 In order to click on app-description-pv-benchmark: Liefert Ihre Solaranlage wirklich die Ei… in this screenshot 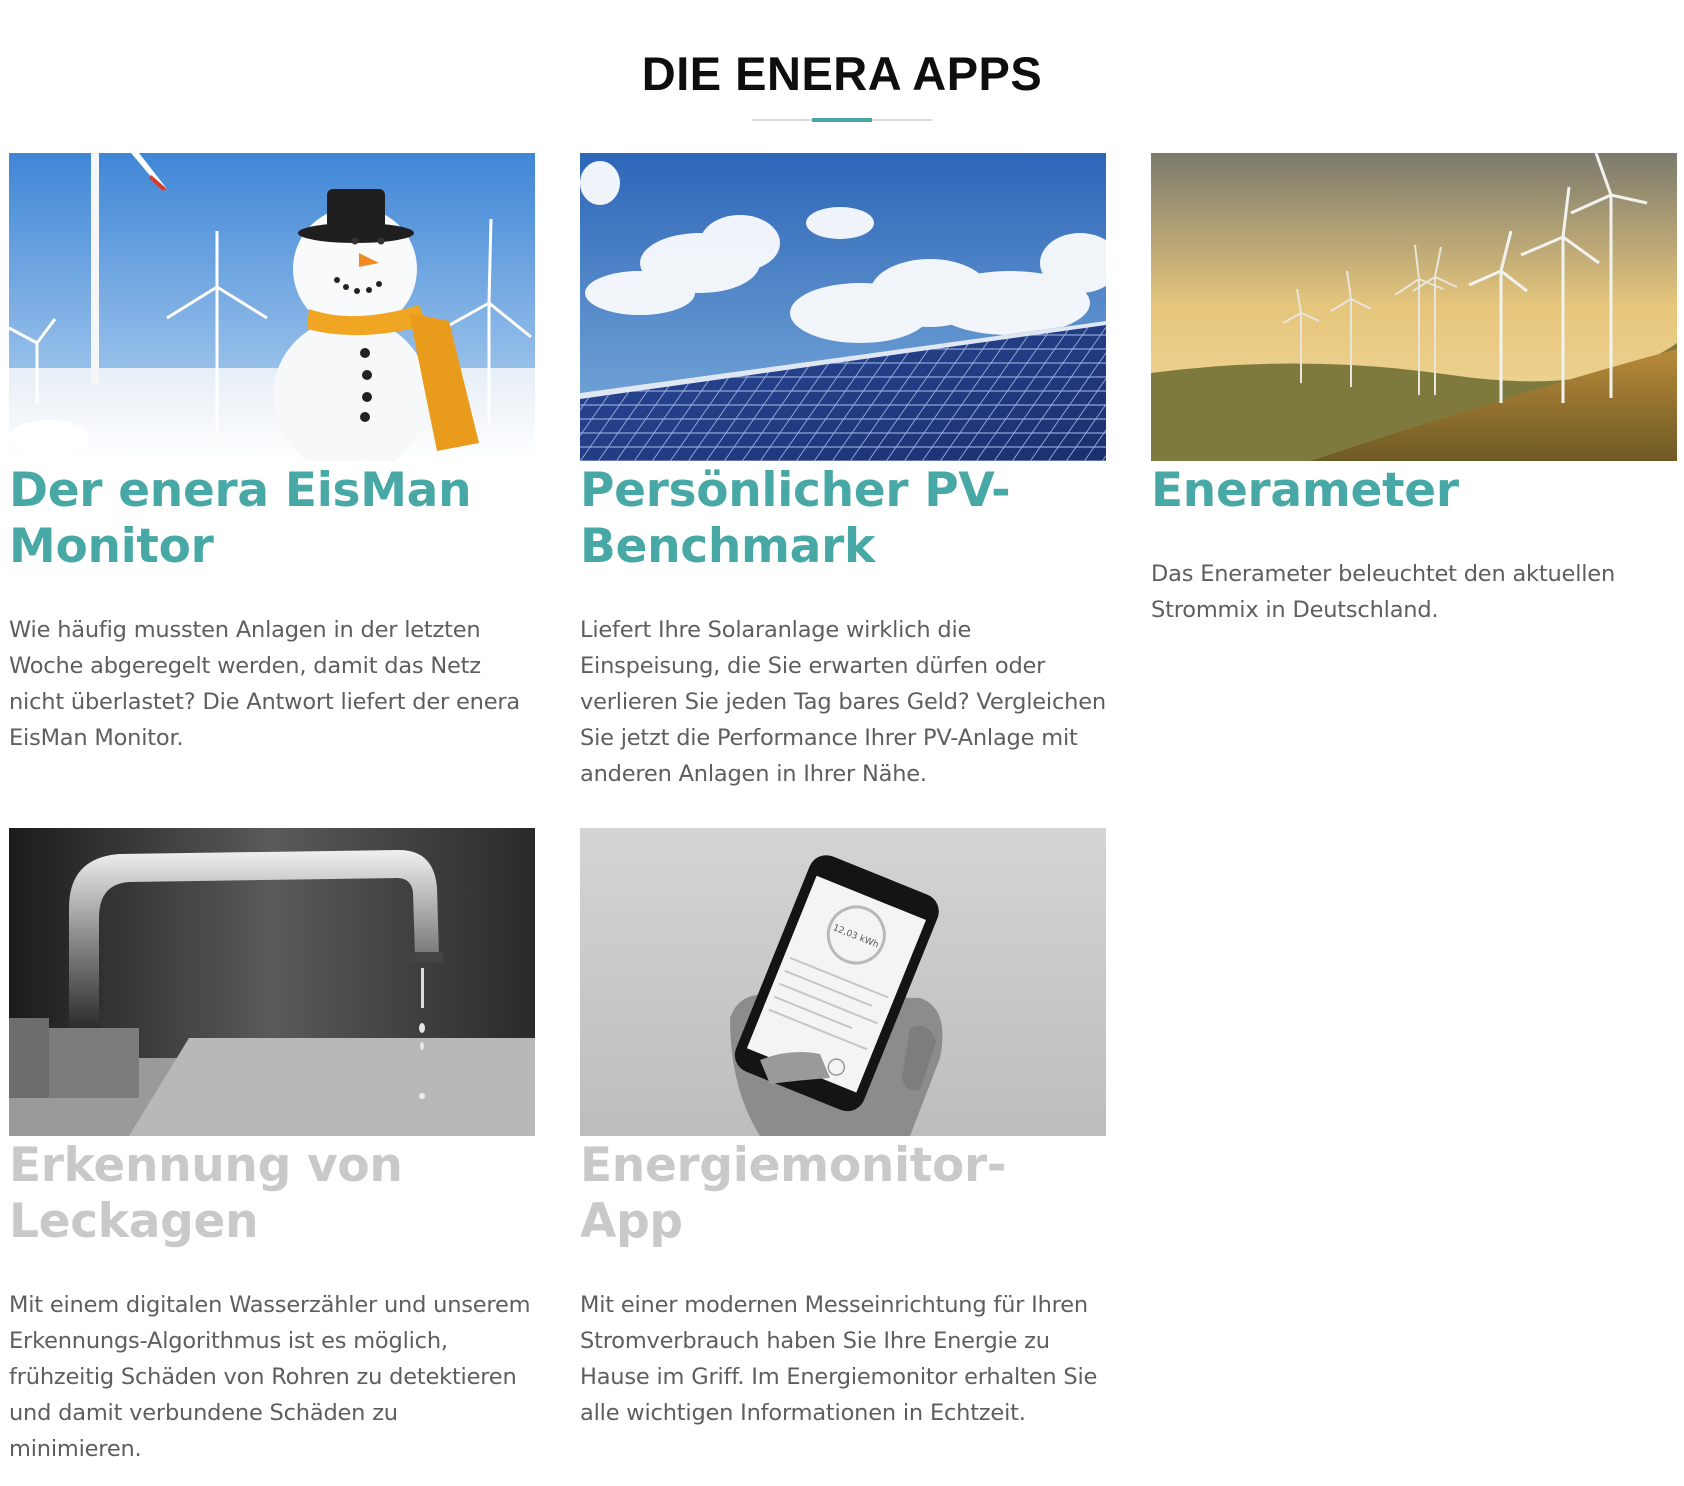, I will do `click(843, 702)`.